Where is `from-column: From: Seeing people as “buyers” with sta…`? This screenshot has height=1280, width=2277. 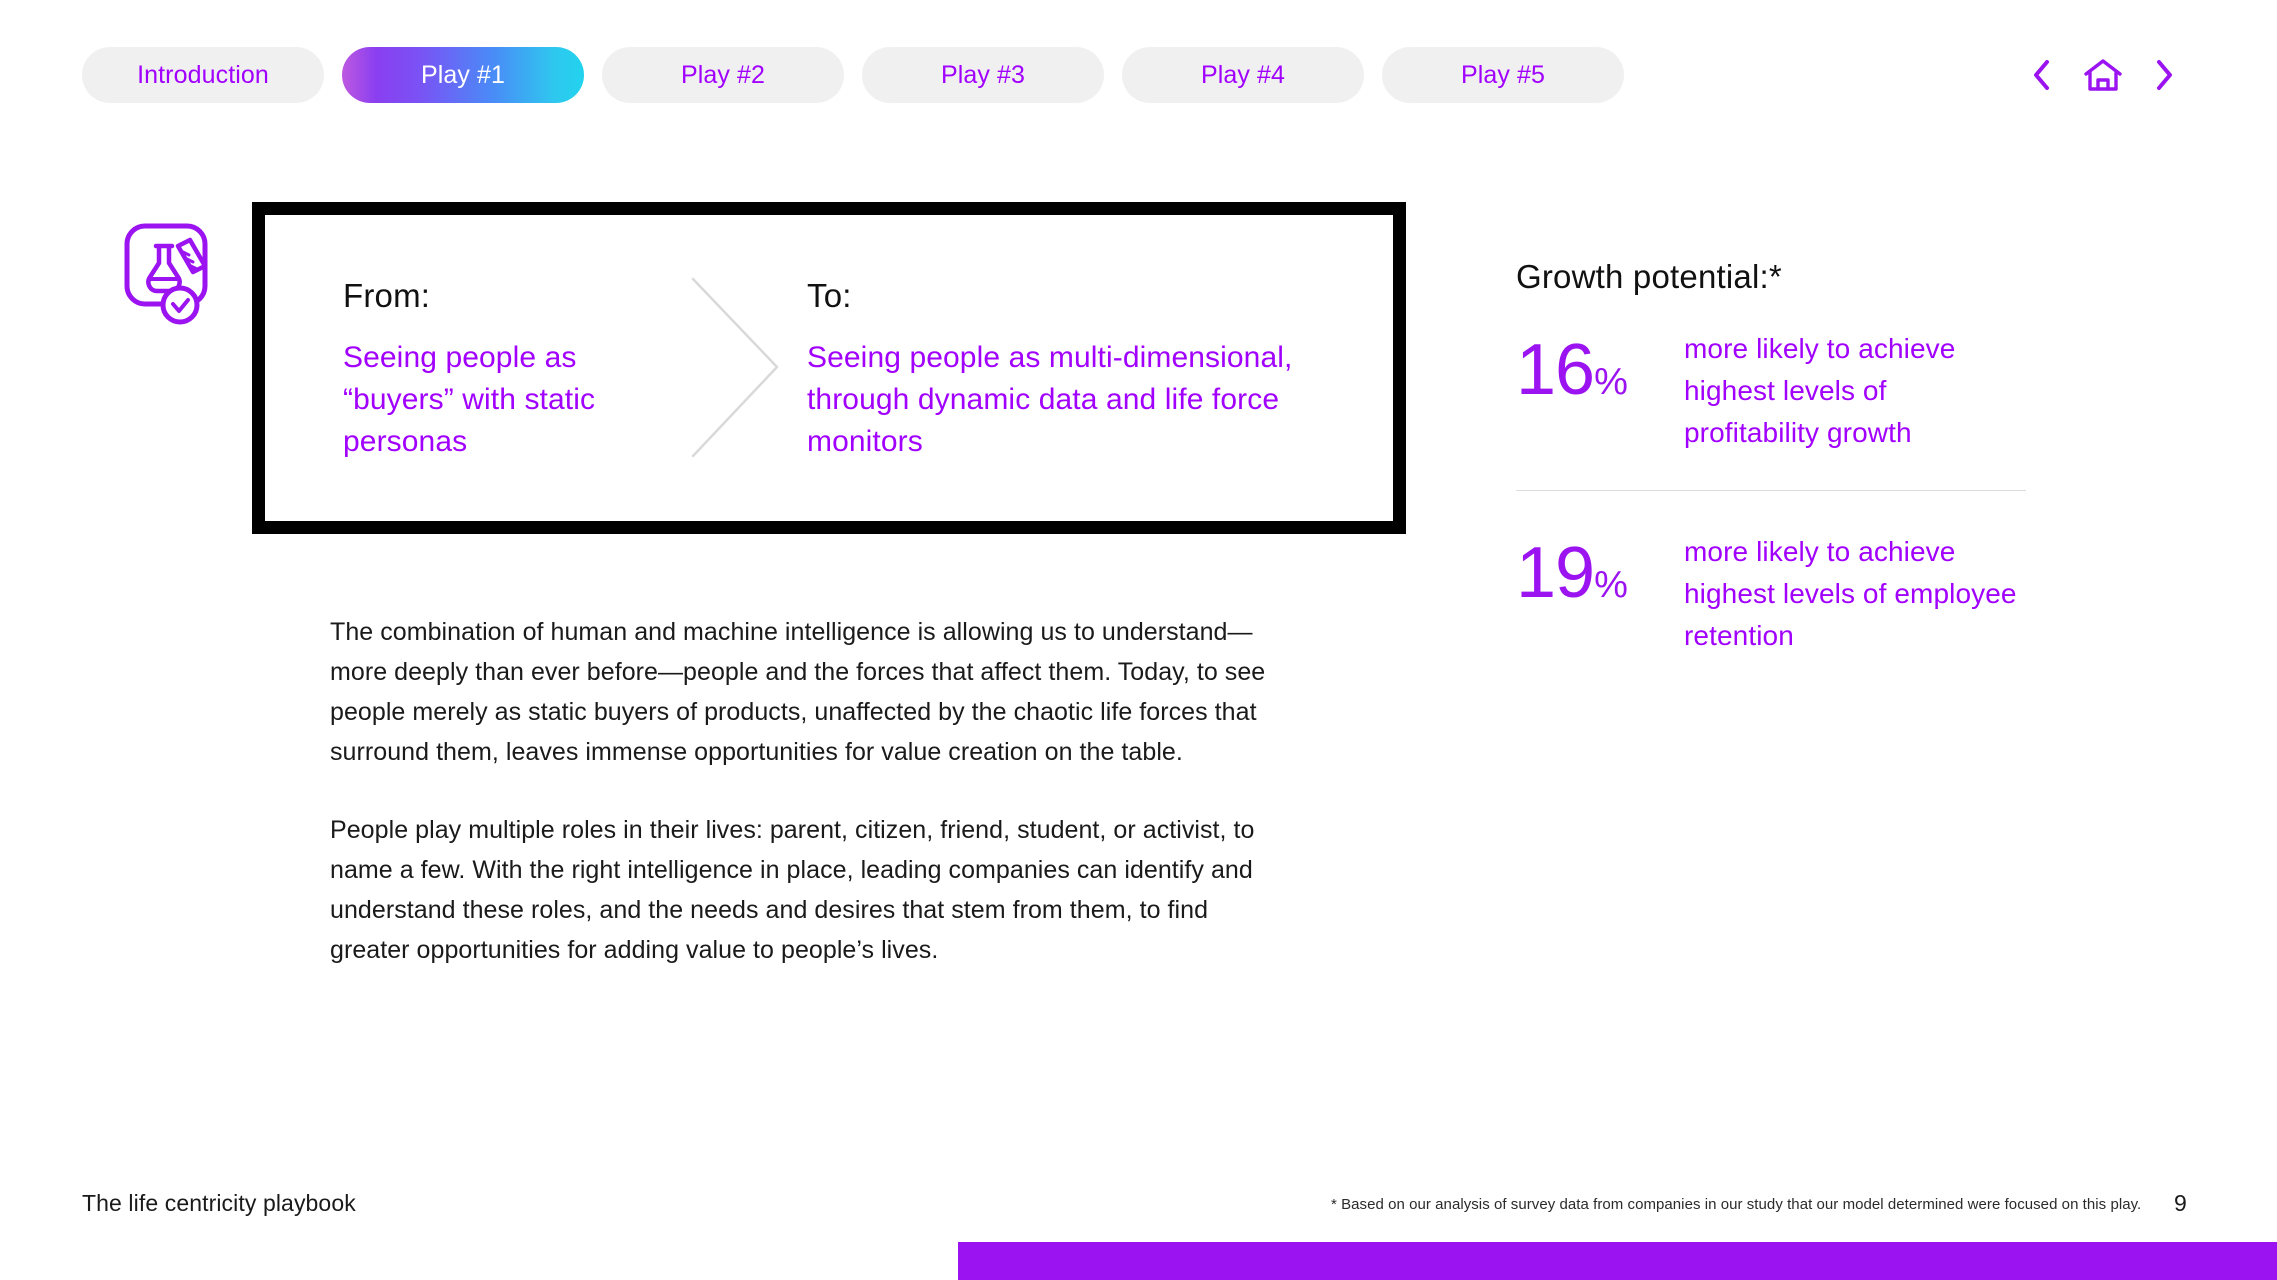
from-column: From: Seeing people as “buyers” with sta… is located at coordinates (493, 370).